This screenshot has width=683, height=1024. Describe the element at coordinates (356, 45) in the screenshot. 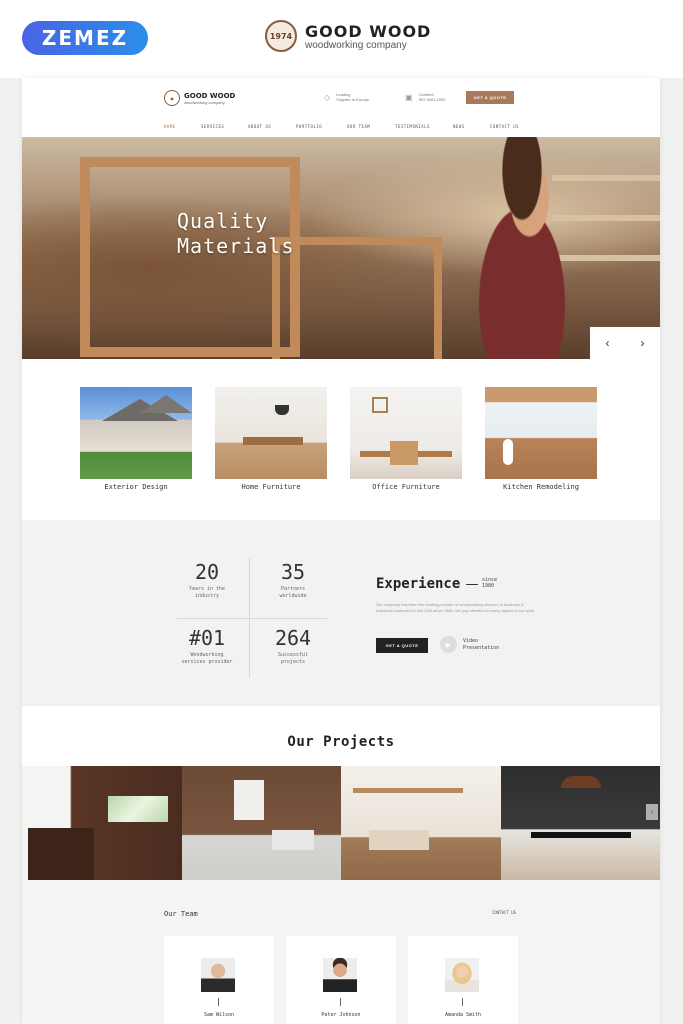

I see `brand-tagline: woodworking company` at that location.